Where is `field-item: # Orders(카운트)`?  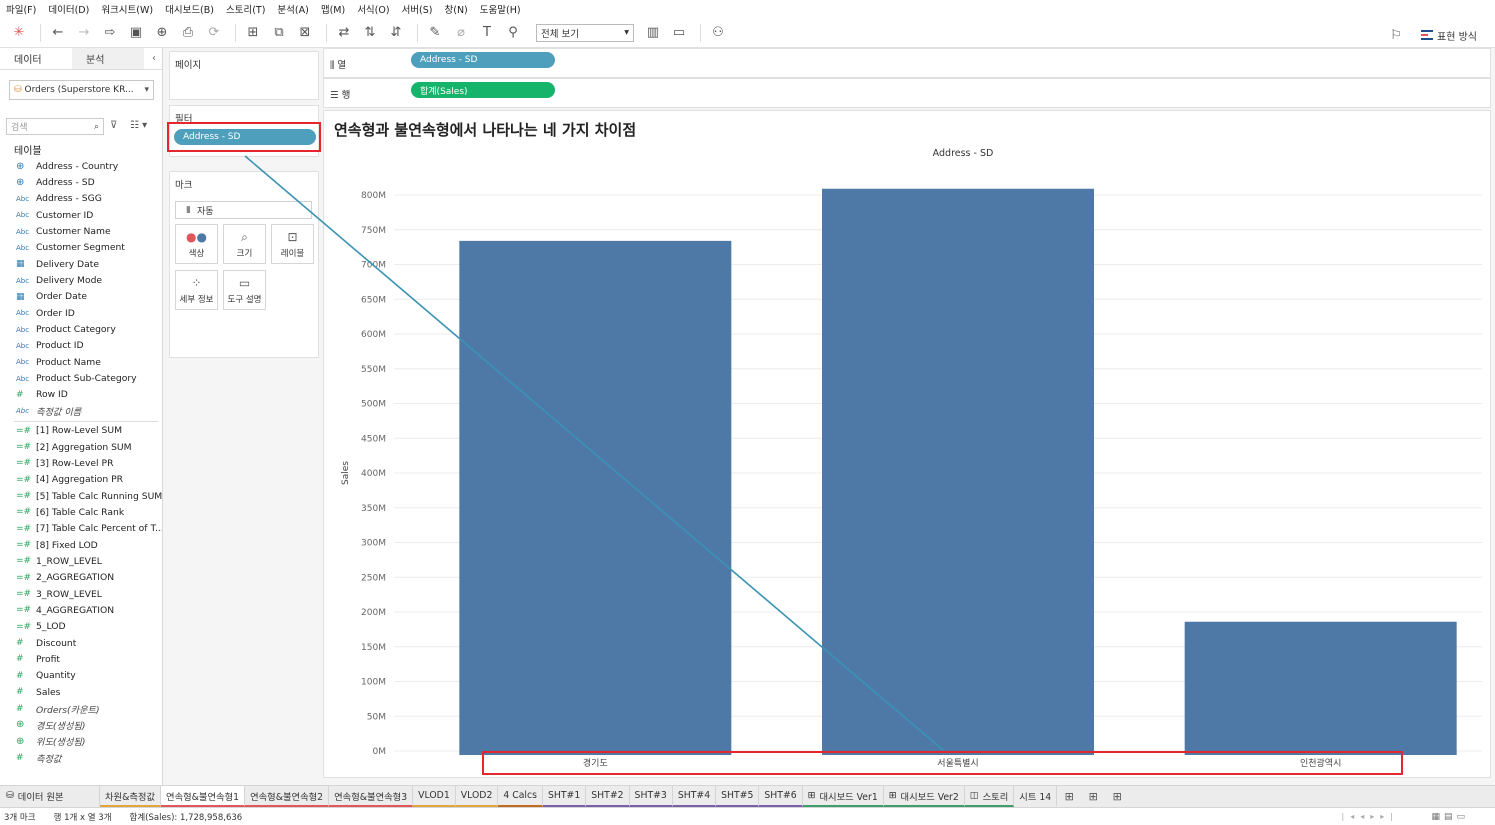 field-item: # Orders(카운트) is located at coordinates (81, 708).